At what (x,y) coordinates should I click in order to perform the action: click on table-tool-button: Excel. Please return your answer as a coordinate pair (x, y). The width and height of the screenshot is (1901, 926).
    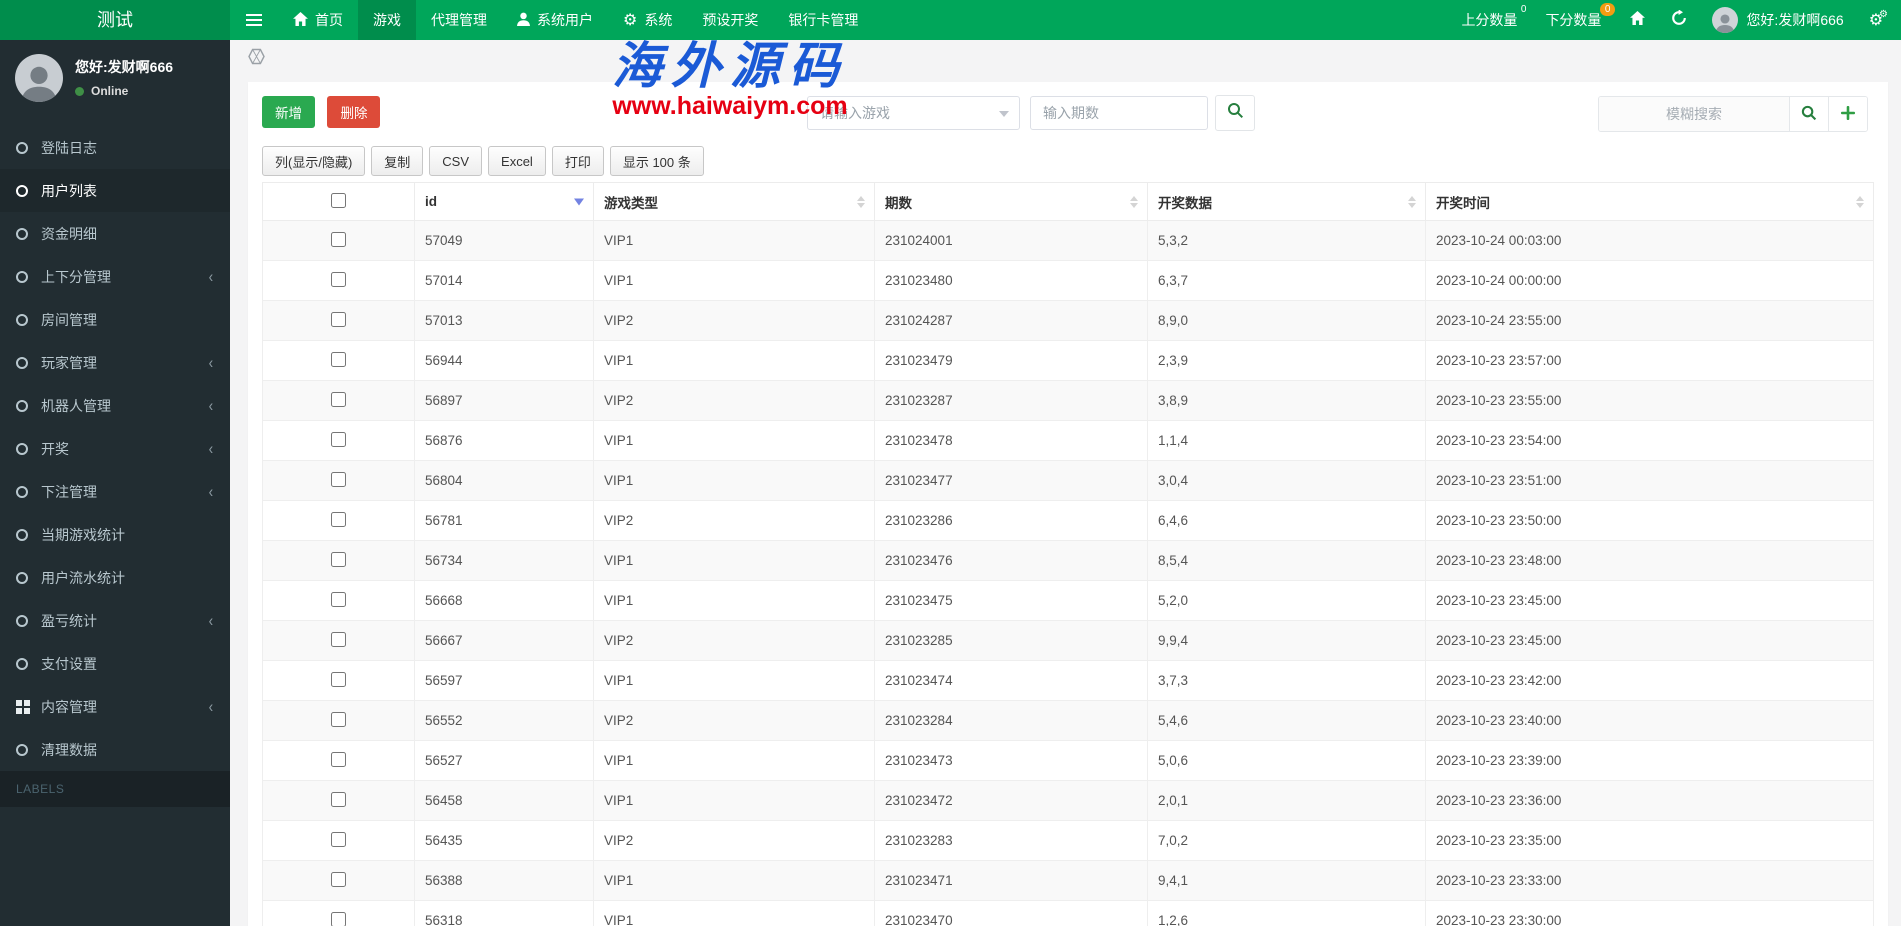
    Looking at the image, I should click on (517, 161).